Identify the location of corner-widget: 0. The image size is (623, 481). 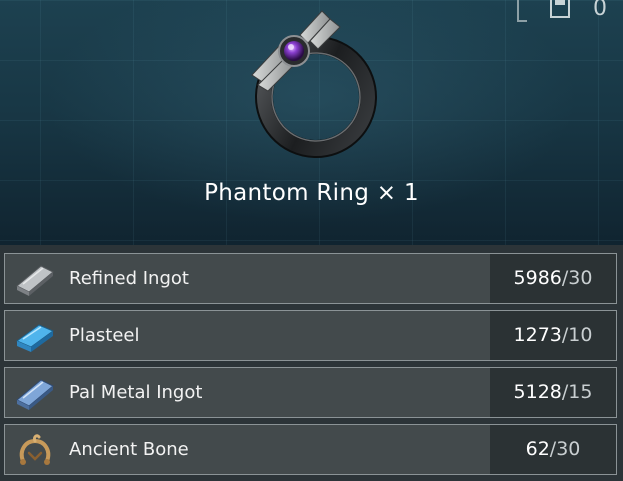
(567, 11).